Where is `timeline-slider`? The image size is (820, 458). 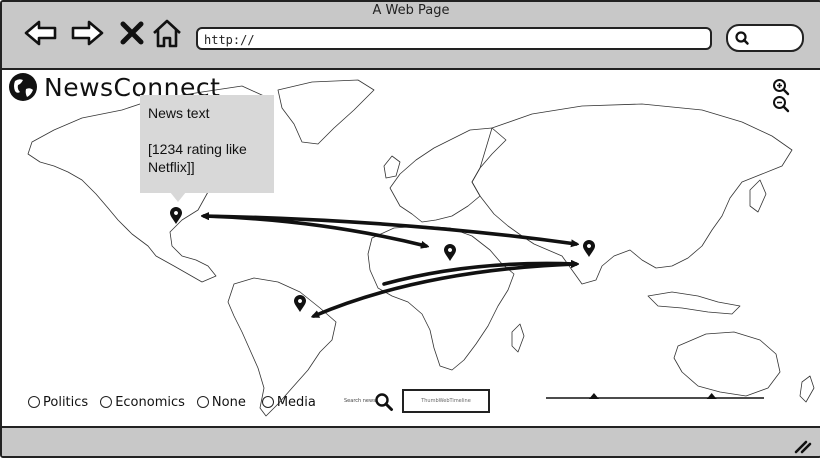
timeline-slider is located at coordinates (655, 398).